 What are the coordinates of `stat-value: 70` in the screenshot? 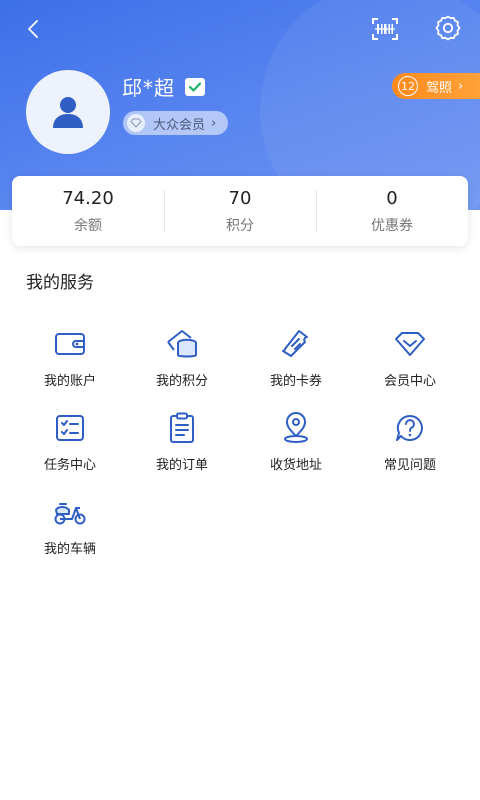 It's located at (240, 198).